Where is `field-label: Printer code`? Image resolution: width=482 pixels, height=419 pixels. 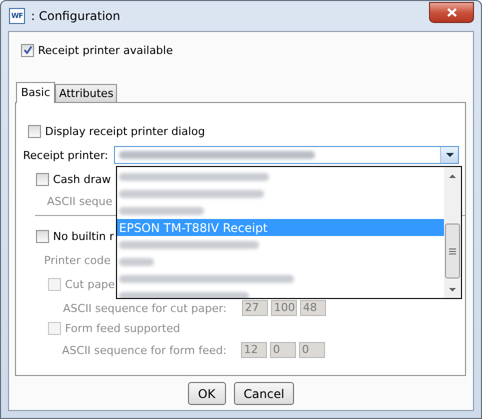 field-label: Printer code is located at coordinates (77, 260).